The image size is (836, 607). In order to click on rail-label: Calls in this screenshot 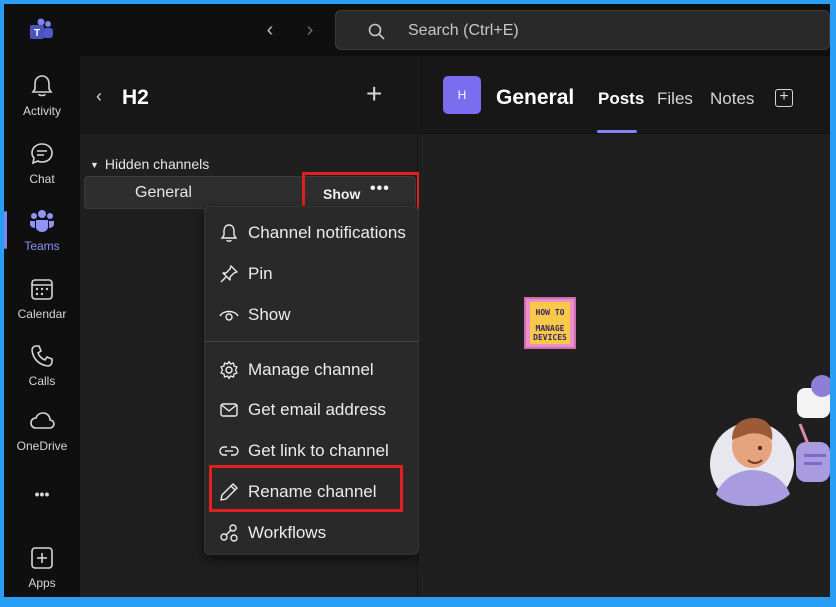, I will do `click(42, 381)`.